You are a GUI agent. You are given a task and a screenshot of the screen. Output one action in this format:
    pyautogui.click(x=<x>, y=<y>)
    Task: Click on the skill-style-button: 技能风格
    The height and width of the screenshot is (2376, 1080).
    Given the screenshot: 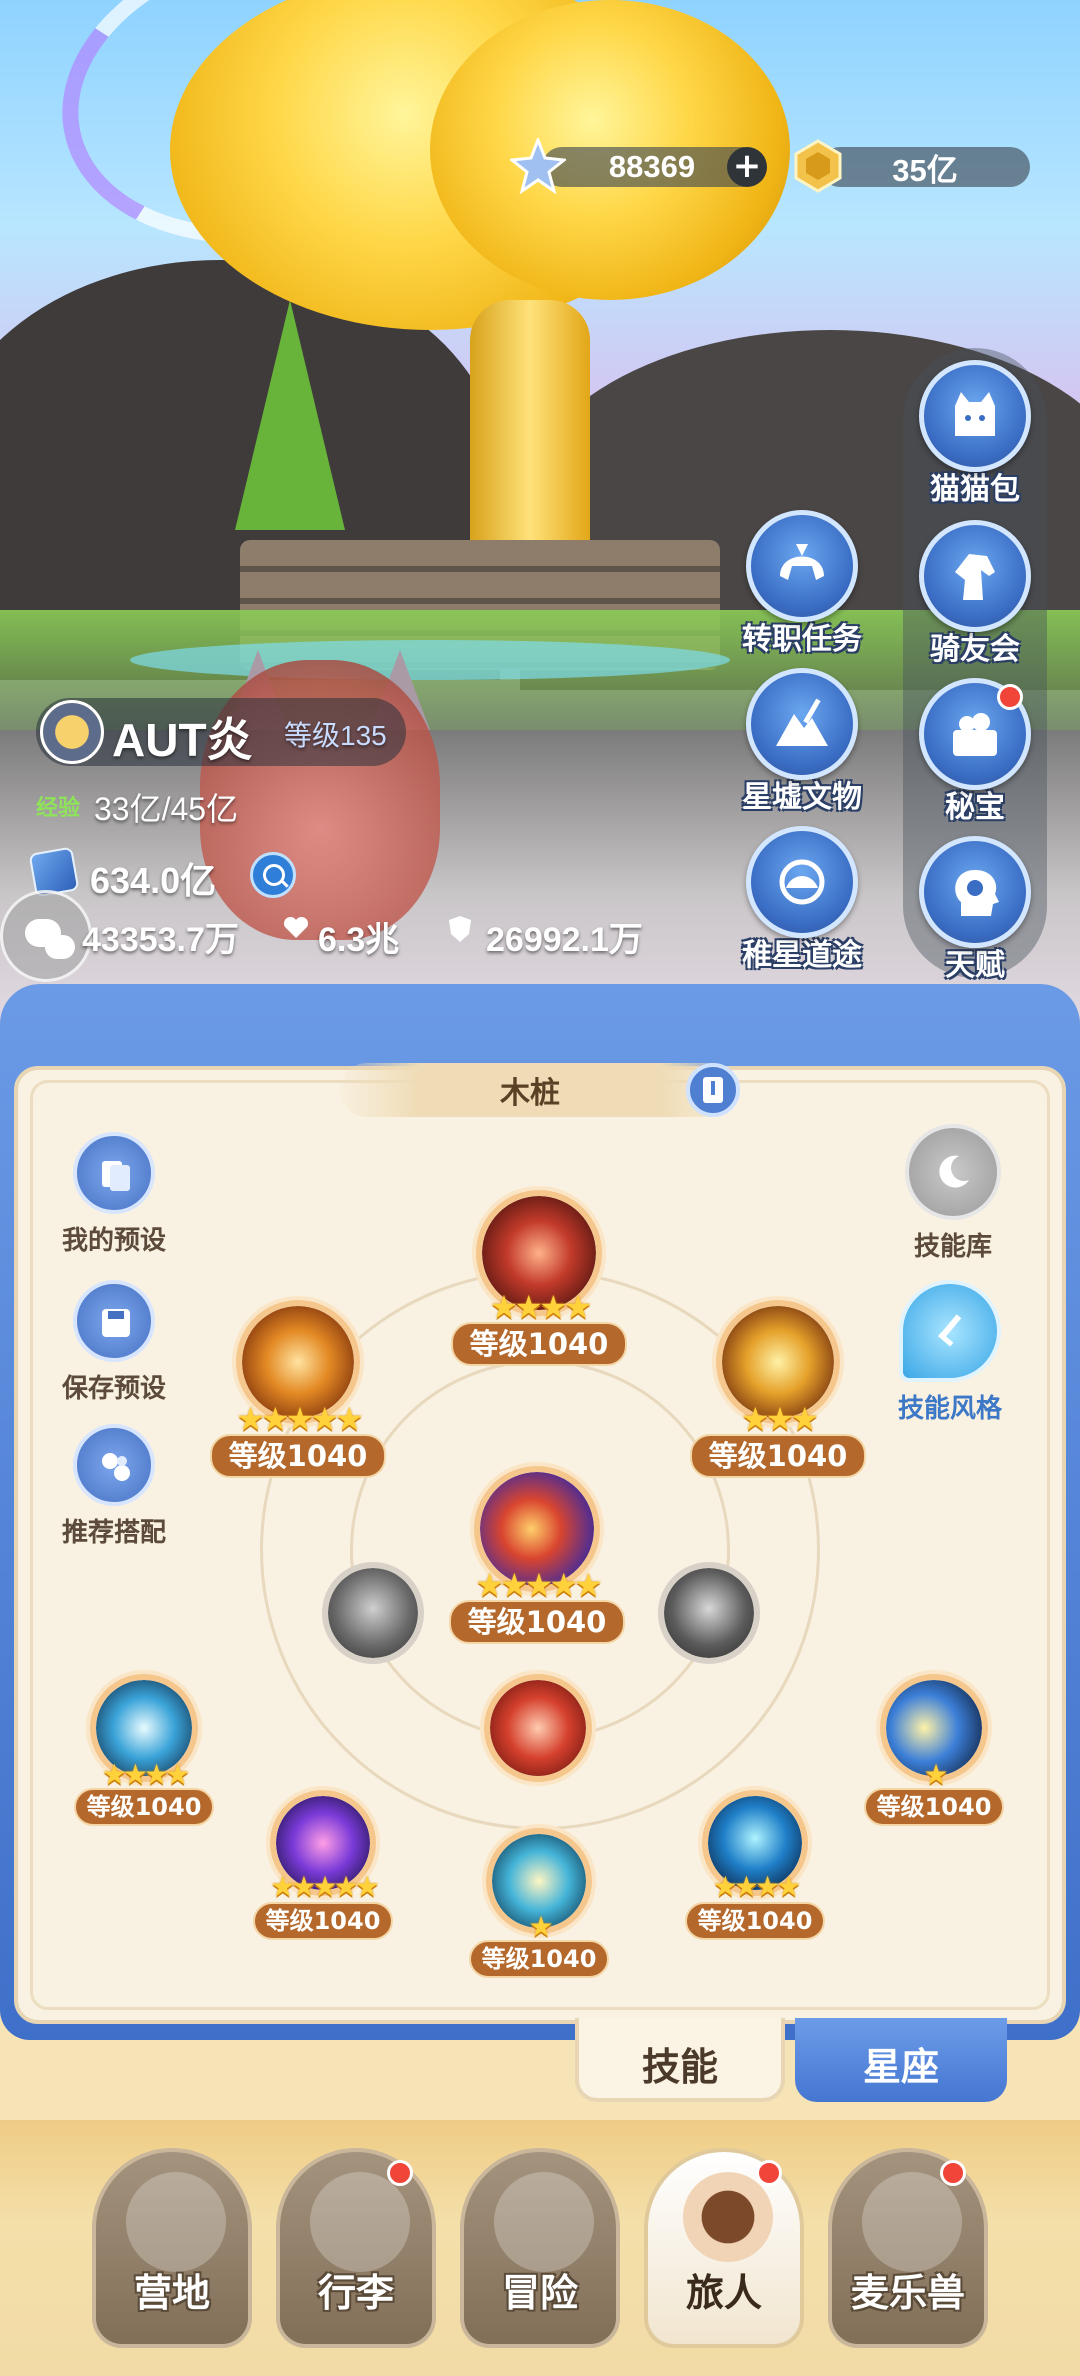 What is the action you would take?
    pyautogui.click(x=950, y=1352)
    